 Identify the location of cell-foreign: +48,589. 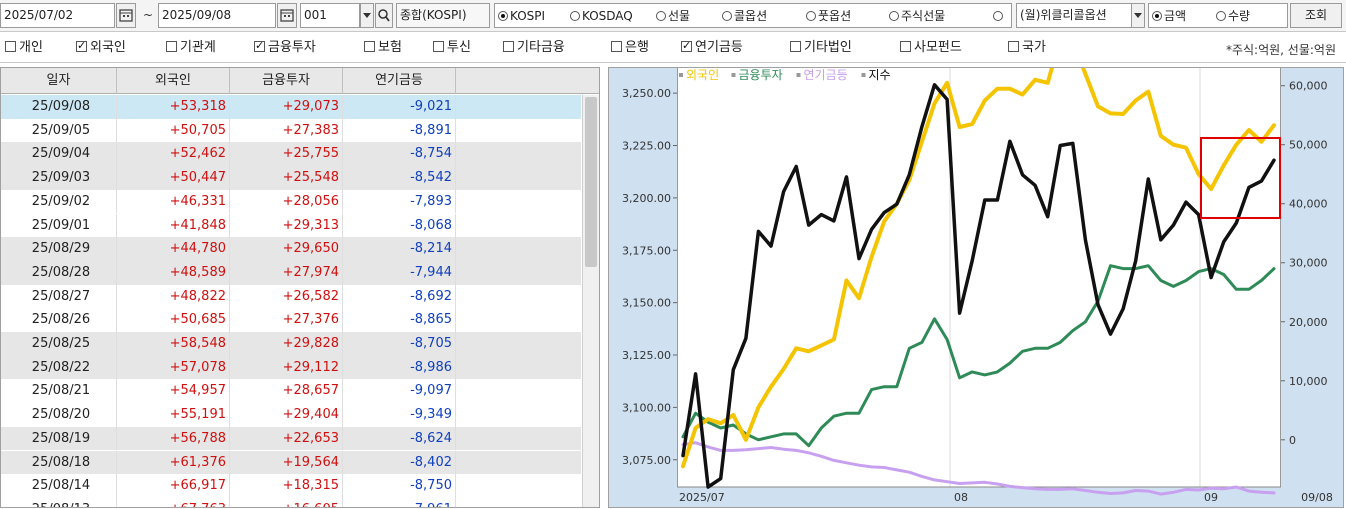
(173, 272).